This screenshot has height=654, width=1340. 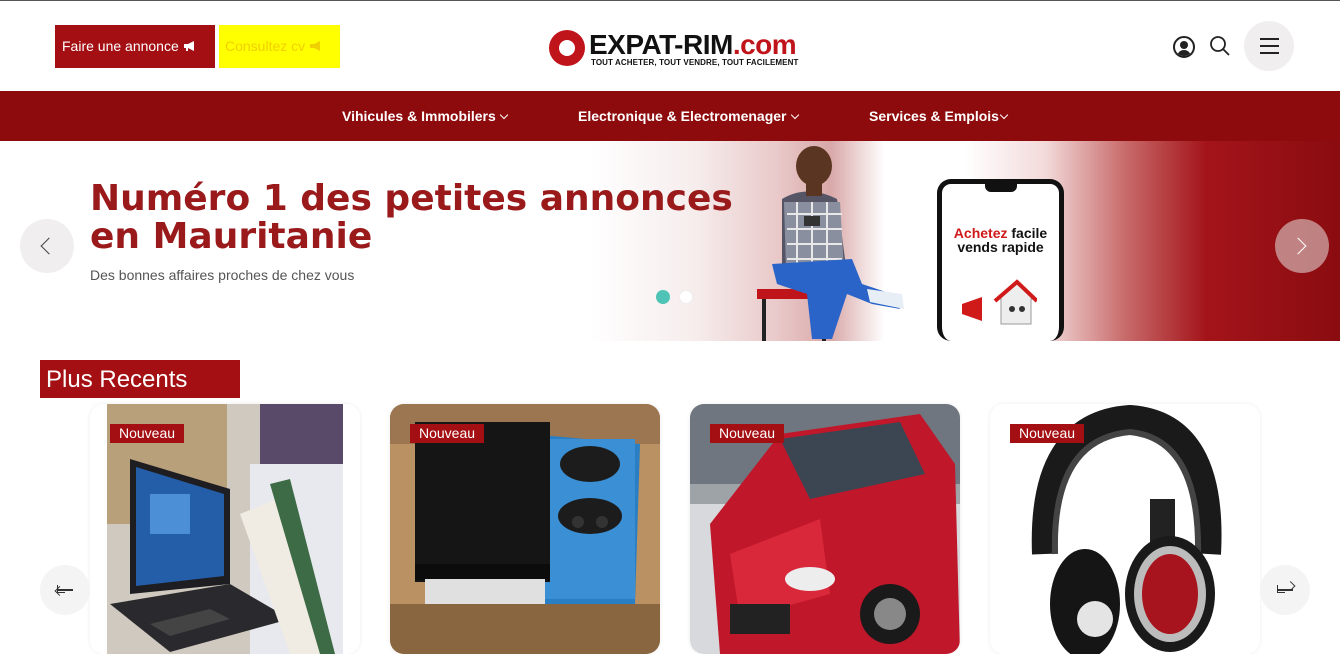 I want to click on hero-phone-image: Achetez facile vends rapide, so click(x=1000, y=260).